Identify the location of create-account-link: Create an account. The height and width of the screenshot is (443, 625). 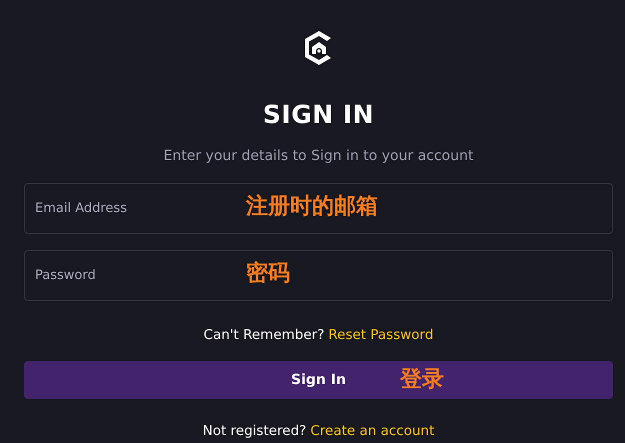
(372, 431).